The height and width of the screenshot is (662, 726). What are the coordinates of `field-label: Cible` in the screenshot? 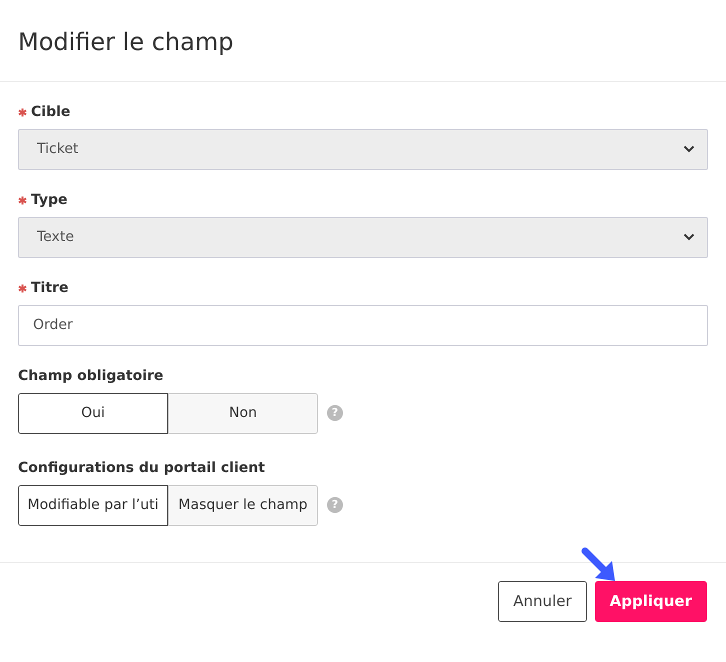 It's located at (50, 112).